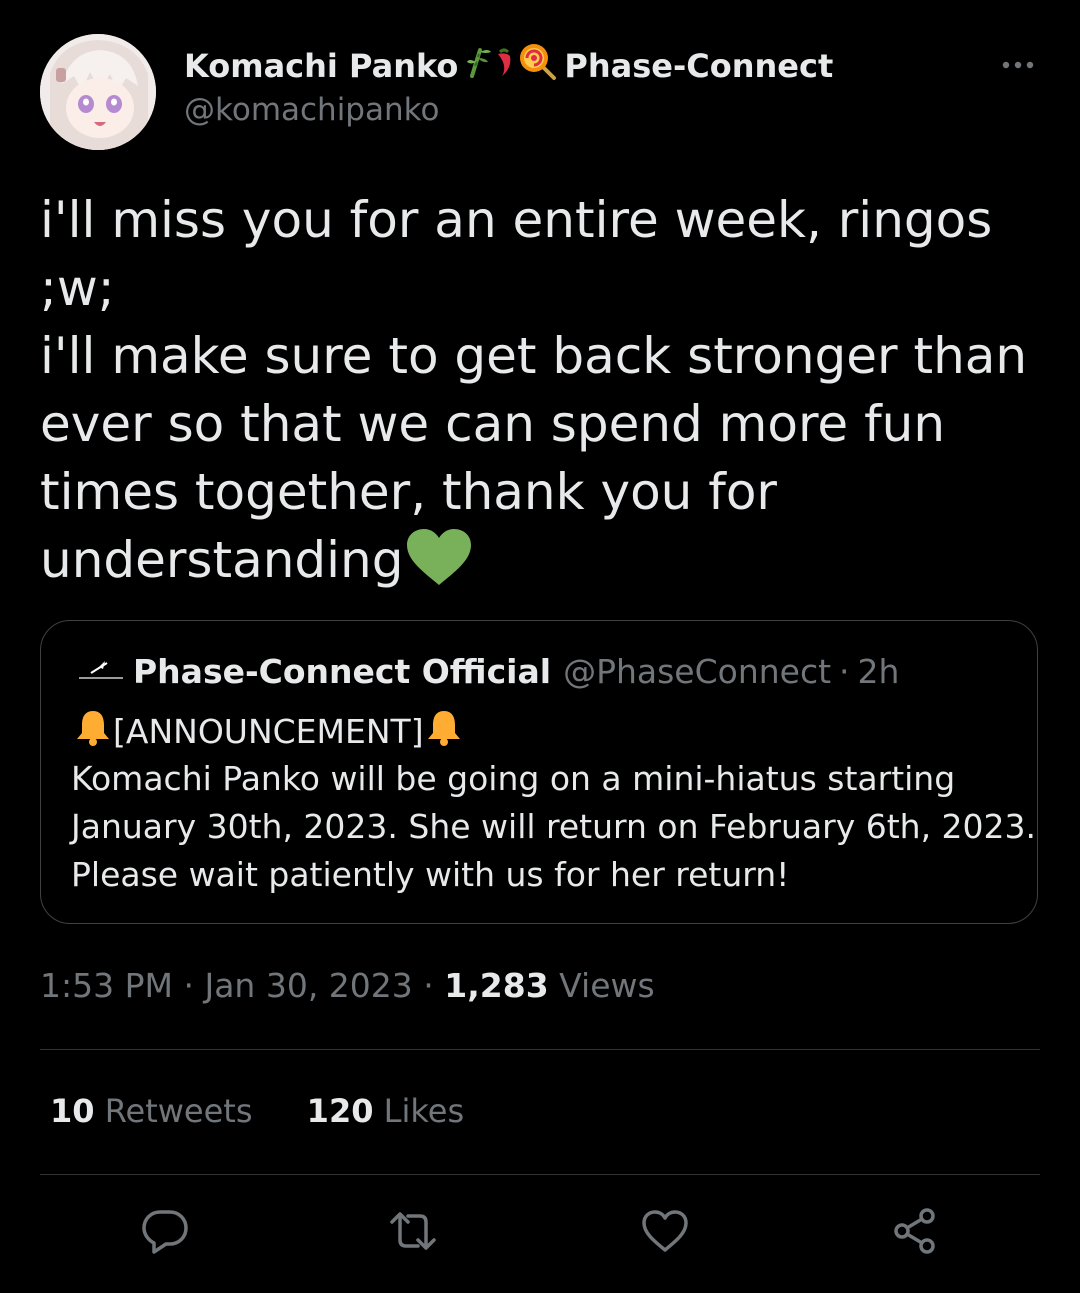  Describe the element at coordinates (538, 66) in the screenshot. I see `lollipop-icon` at that location.